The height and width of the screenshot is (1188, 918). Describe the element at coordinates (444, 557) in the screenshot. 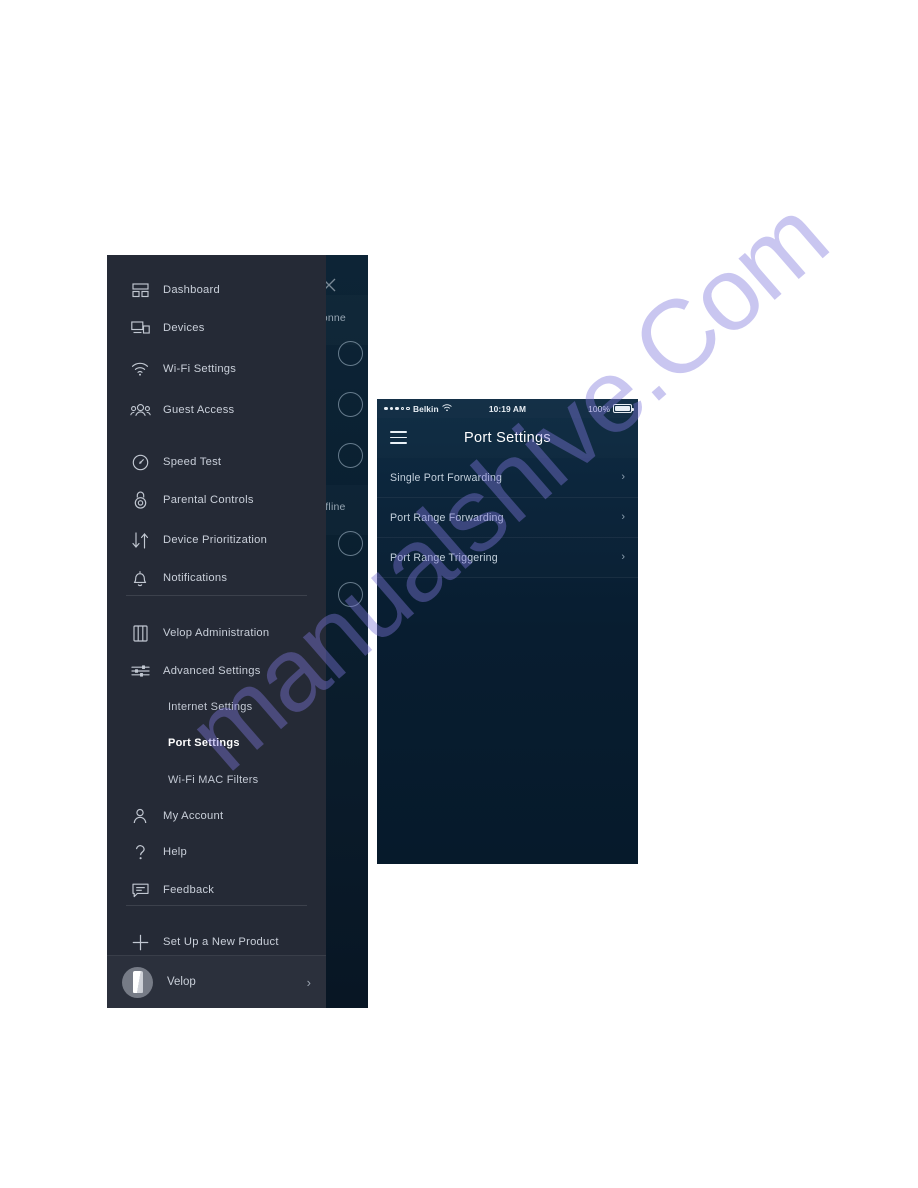

I see `list-item-label: Port Range Triggering` at that location.